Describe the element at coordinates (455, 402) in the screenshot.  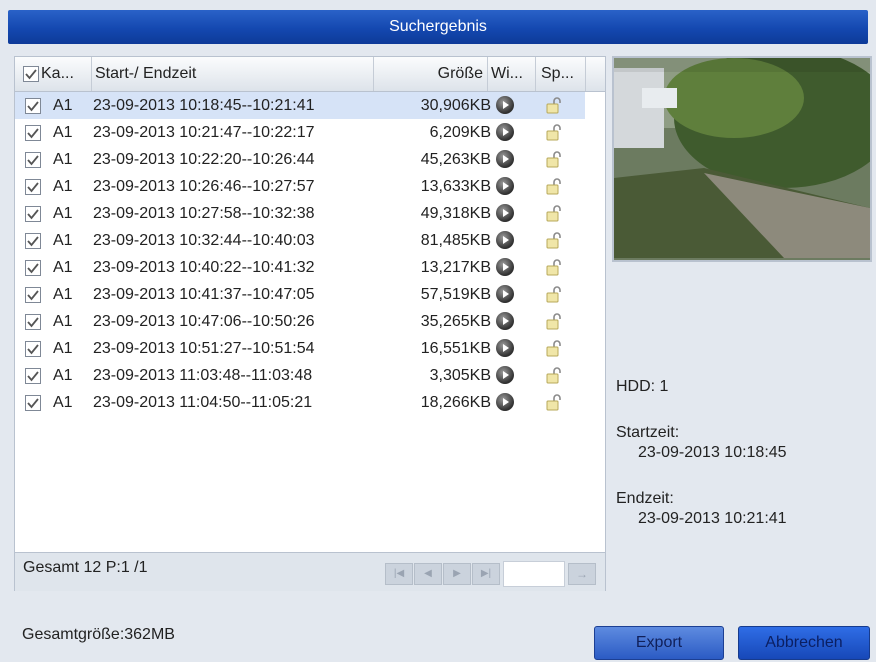
I see `row-size: 18,266KB` at that location.